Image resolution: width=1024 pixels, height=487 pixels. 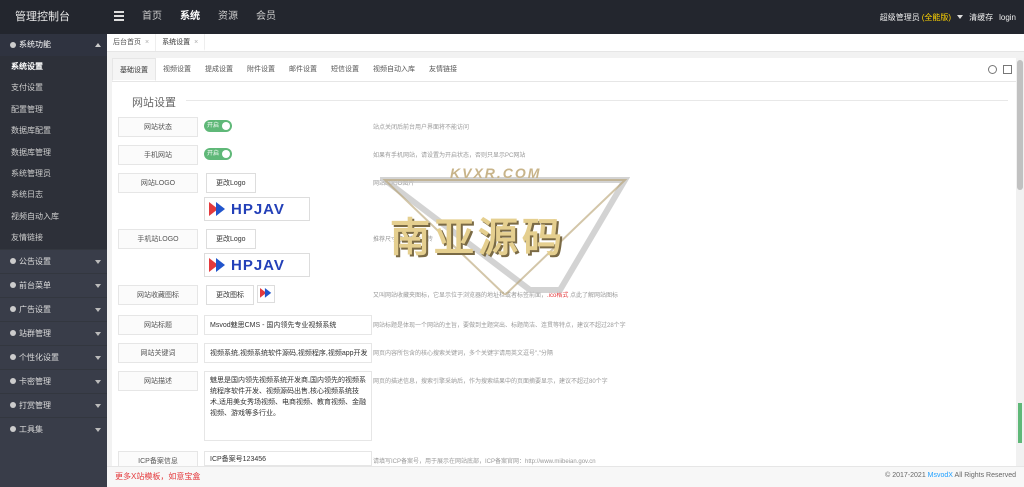 I want to click on change-favicon-button: 更改图标, so click(x=230, y=295).